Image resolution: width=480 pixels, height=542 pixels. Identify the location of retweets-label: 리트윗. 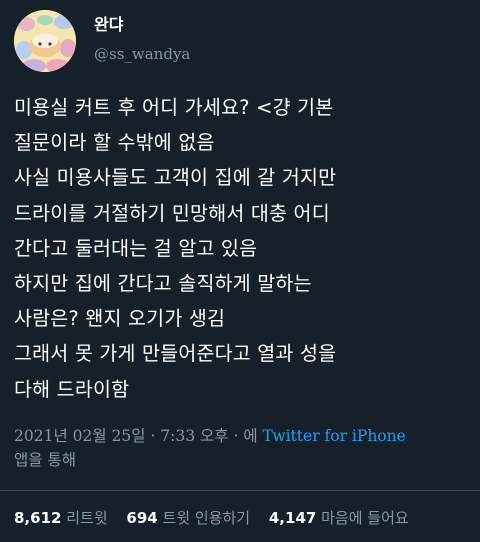
(87, 518).